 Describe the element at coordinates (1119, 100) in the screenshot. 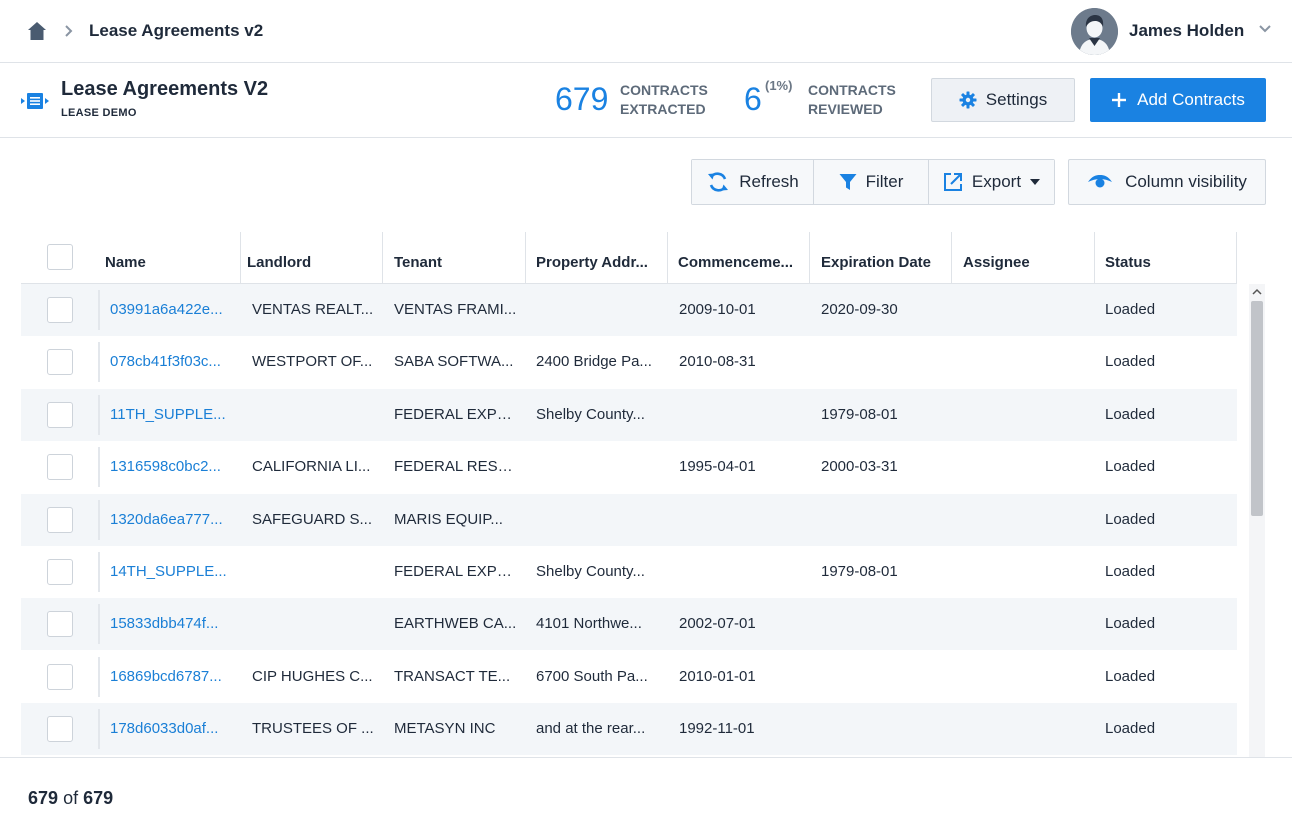

I see `plus-icon` at that location.